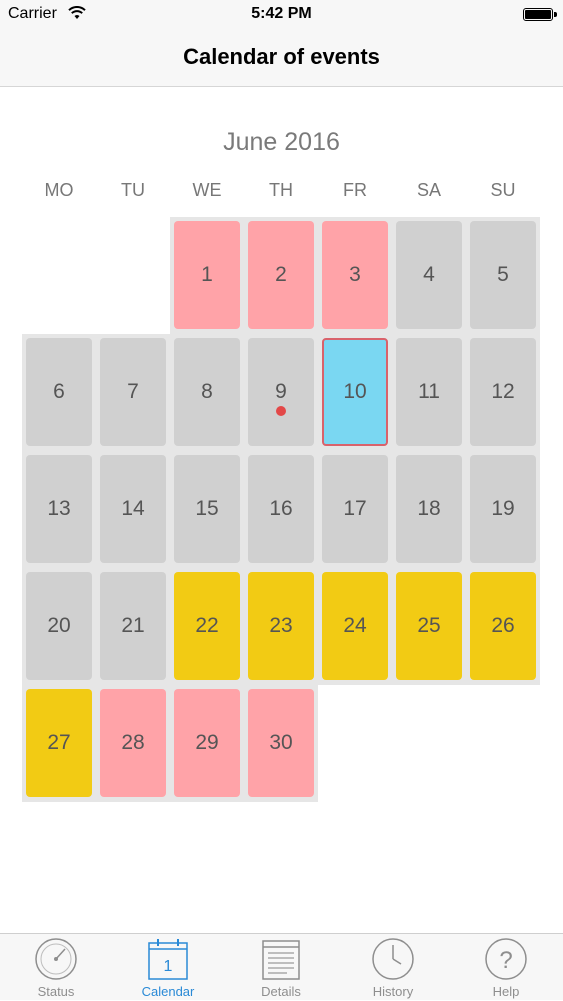 The height and width of the screenshot is (1001, 563). I want to click on day-cell: 7, so click(133, 392).